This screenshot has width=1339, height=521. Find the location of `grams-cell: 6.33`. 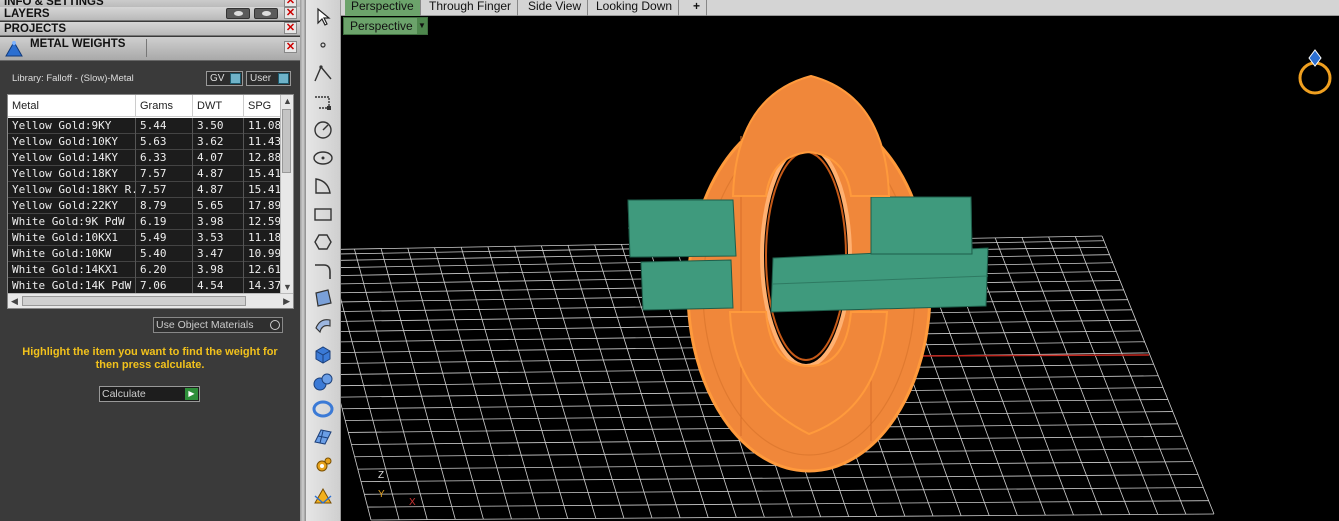

grams-cell: 6.33 is located at coordinates (164, 158).